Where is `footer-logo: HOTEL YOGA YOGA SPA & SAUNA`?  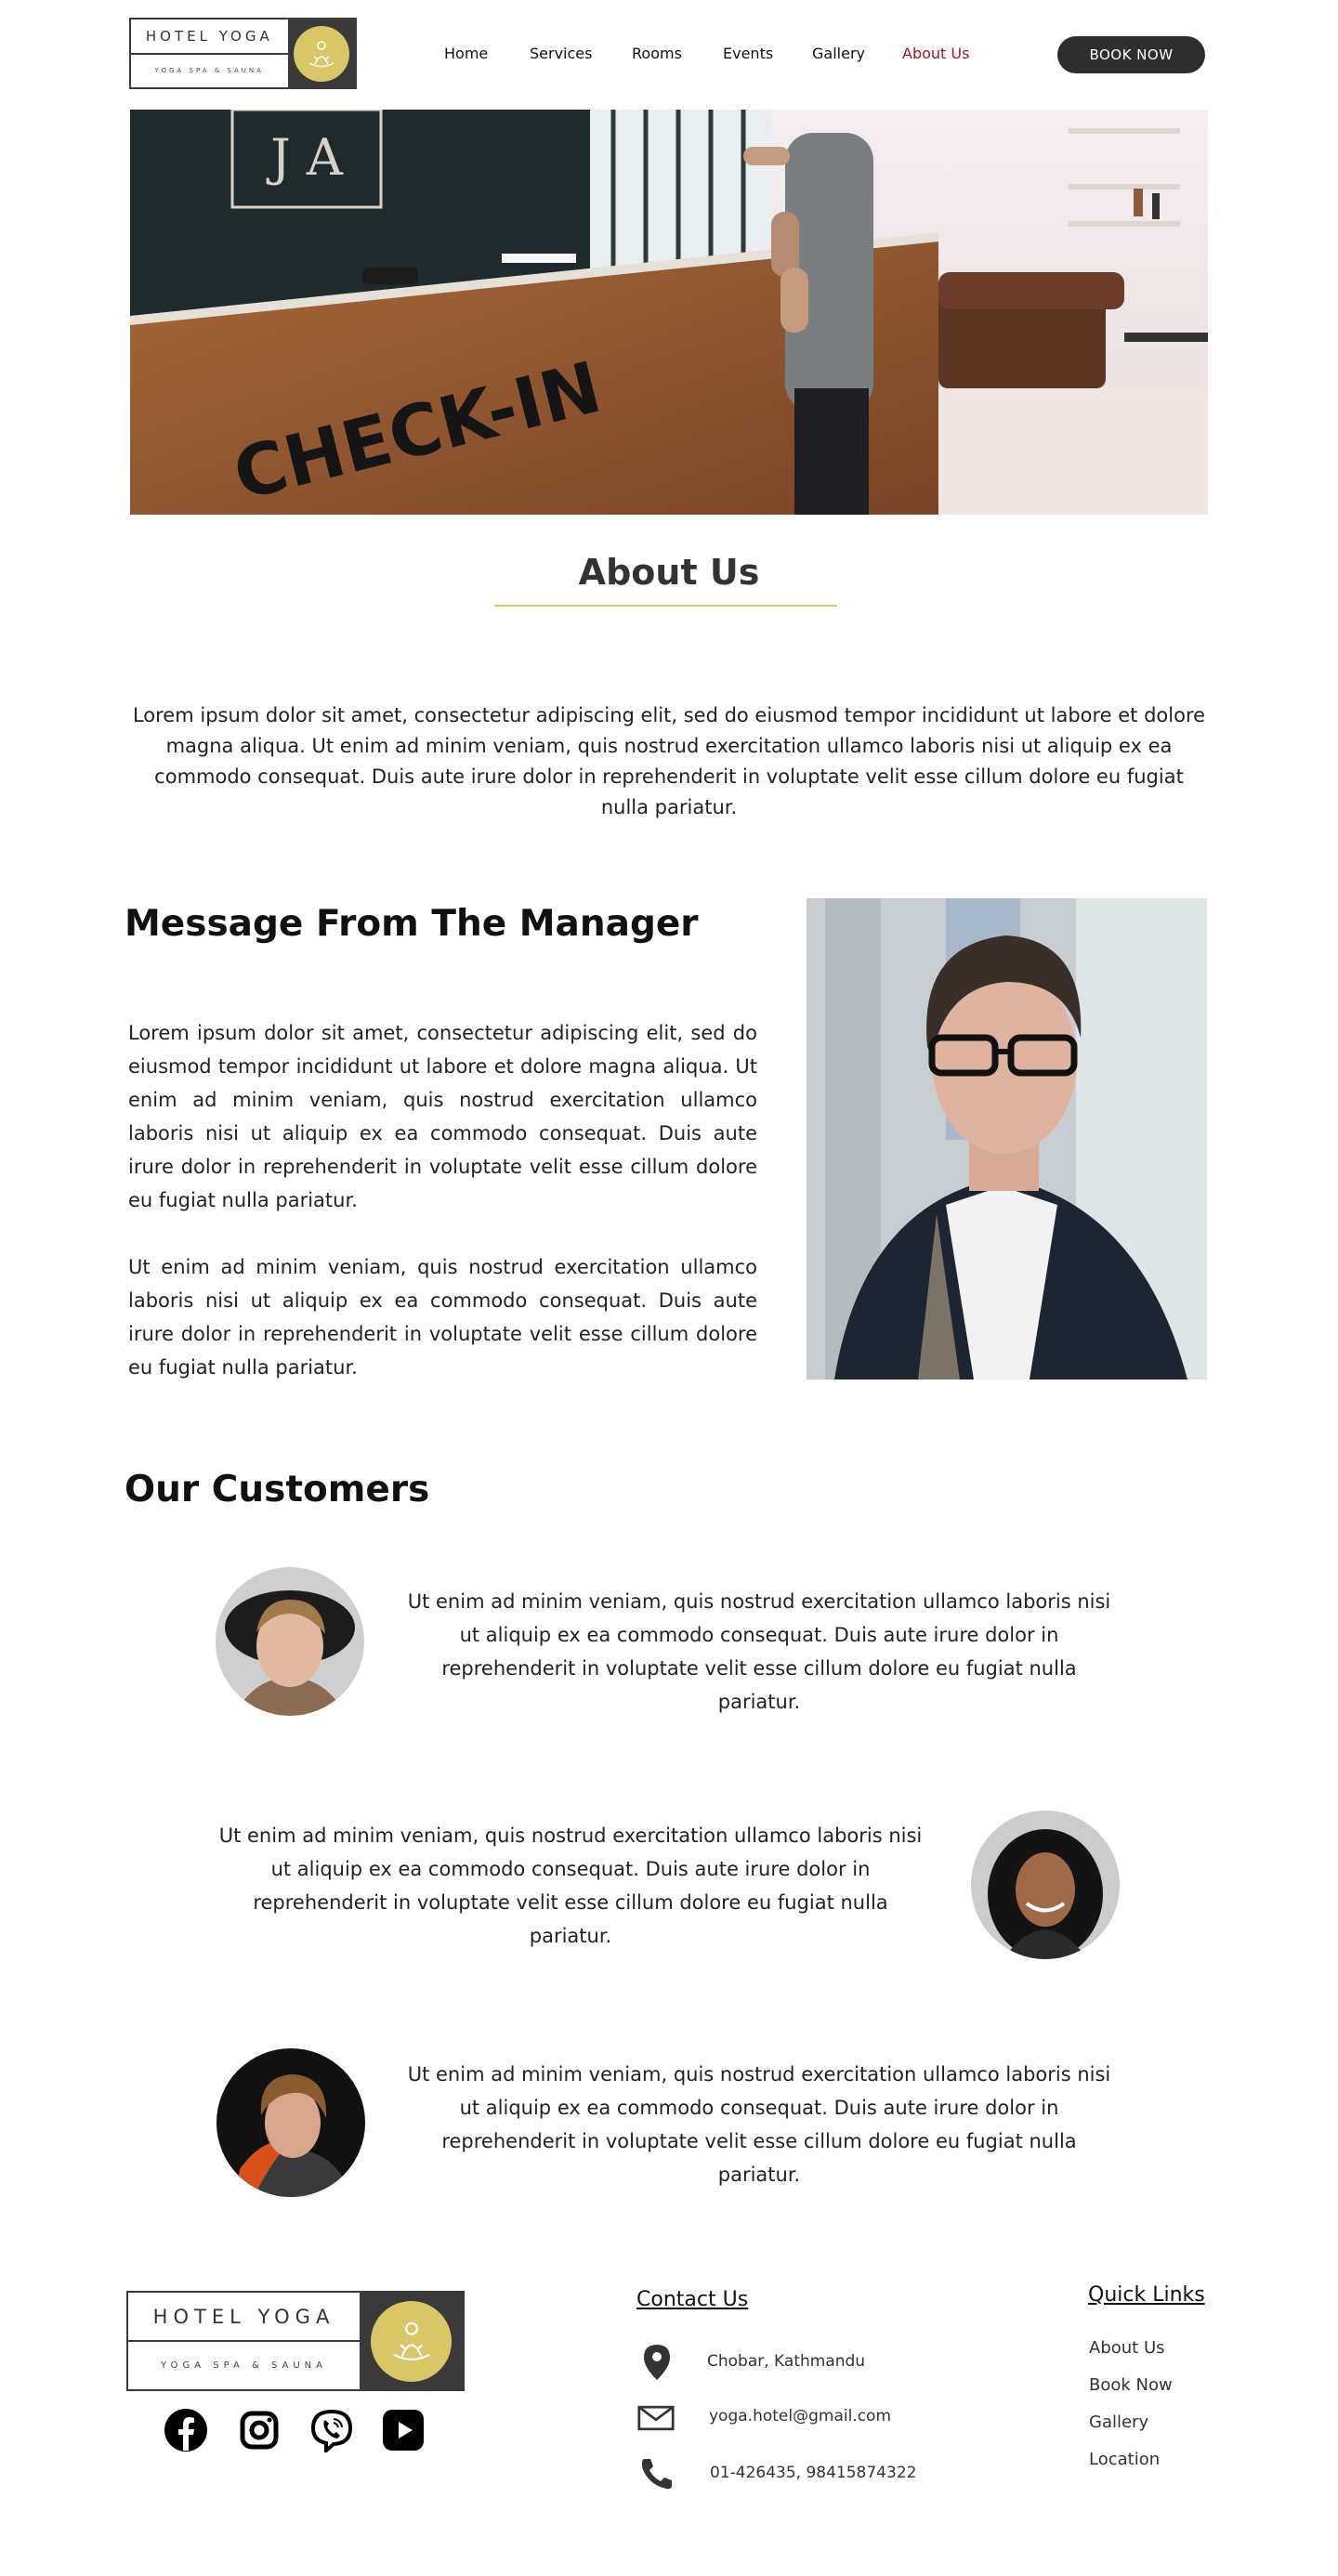
footer-logo: HOTEL YOGA YOGA SPA & SAUNA is located at coordinates (295, 2341).